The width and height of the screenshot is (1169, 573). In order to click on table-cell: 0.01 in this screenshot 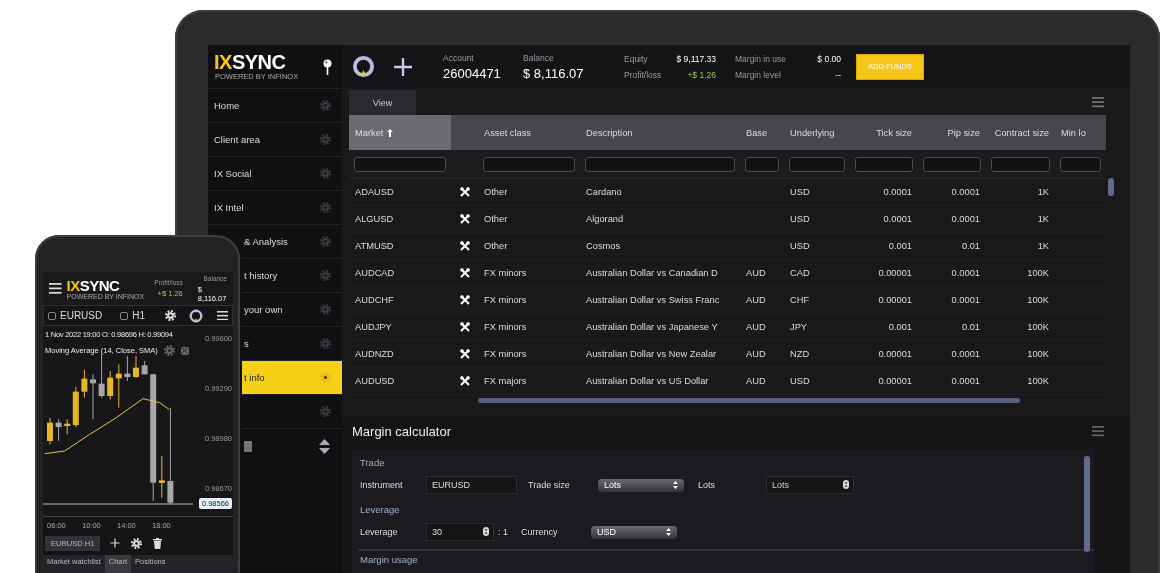, I will do `click(970, 327)`.